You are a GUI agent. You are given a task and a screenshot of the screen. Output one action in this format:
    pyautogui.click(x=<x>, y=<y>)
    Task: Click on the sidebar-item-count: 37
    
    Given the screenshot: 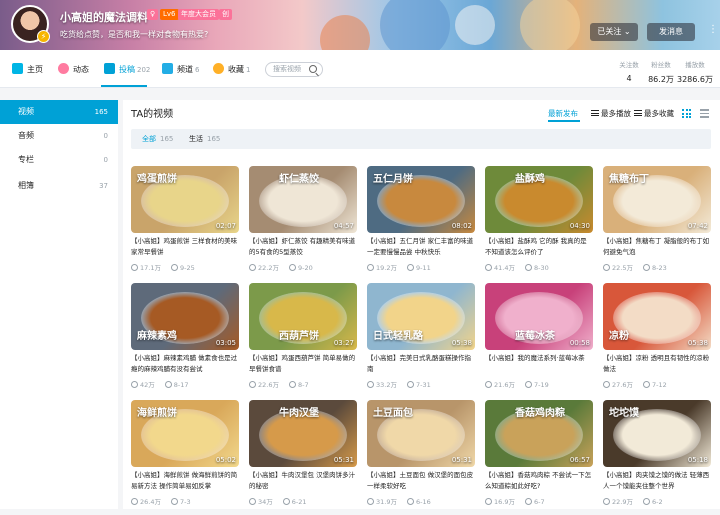 What is the action you would take?
    pyautogui.click(x=103, y=186)
    